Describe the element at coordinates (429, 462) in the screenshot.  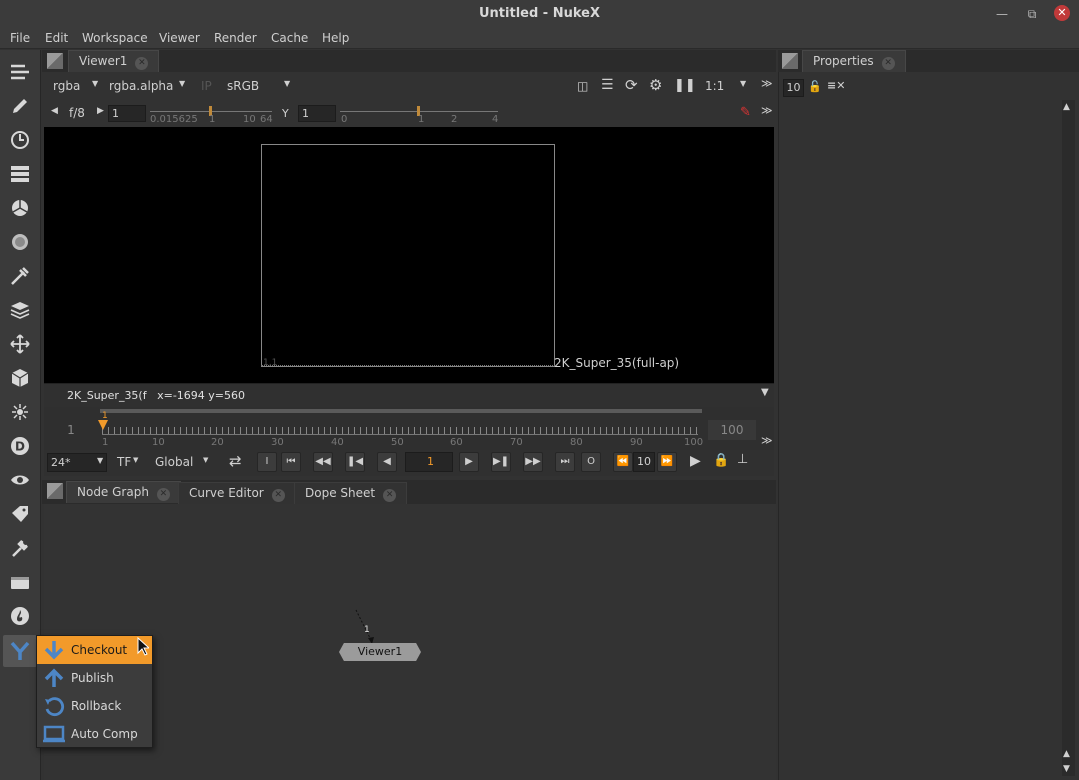
I see `current-frame-input: 1` at that location.